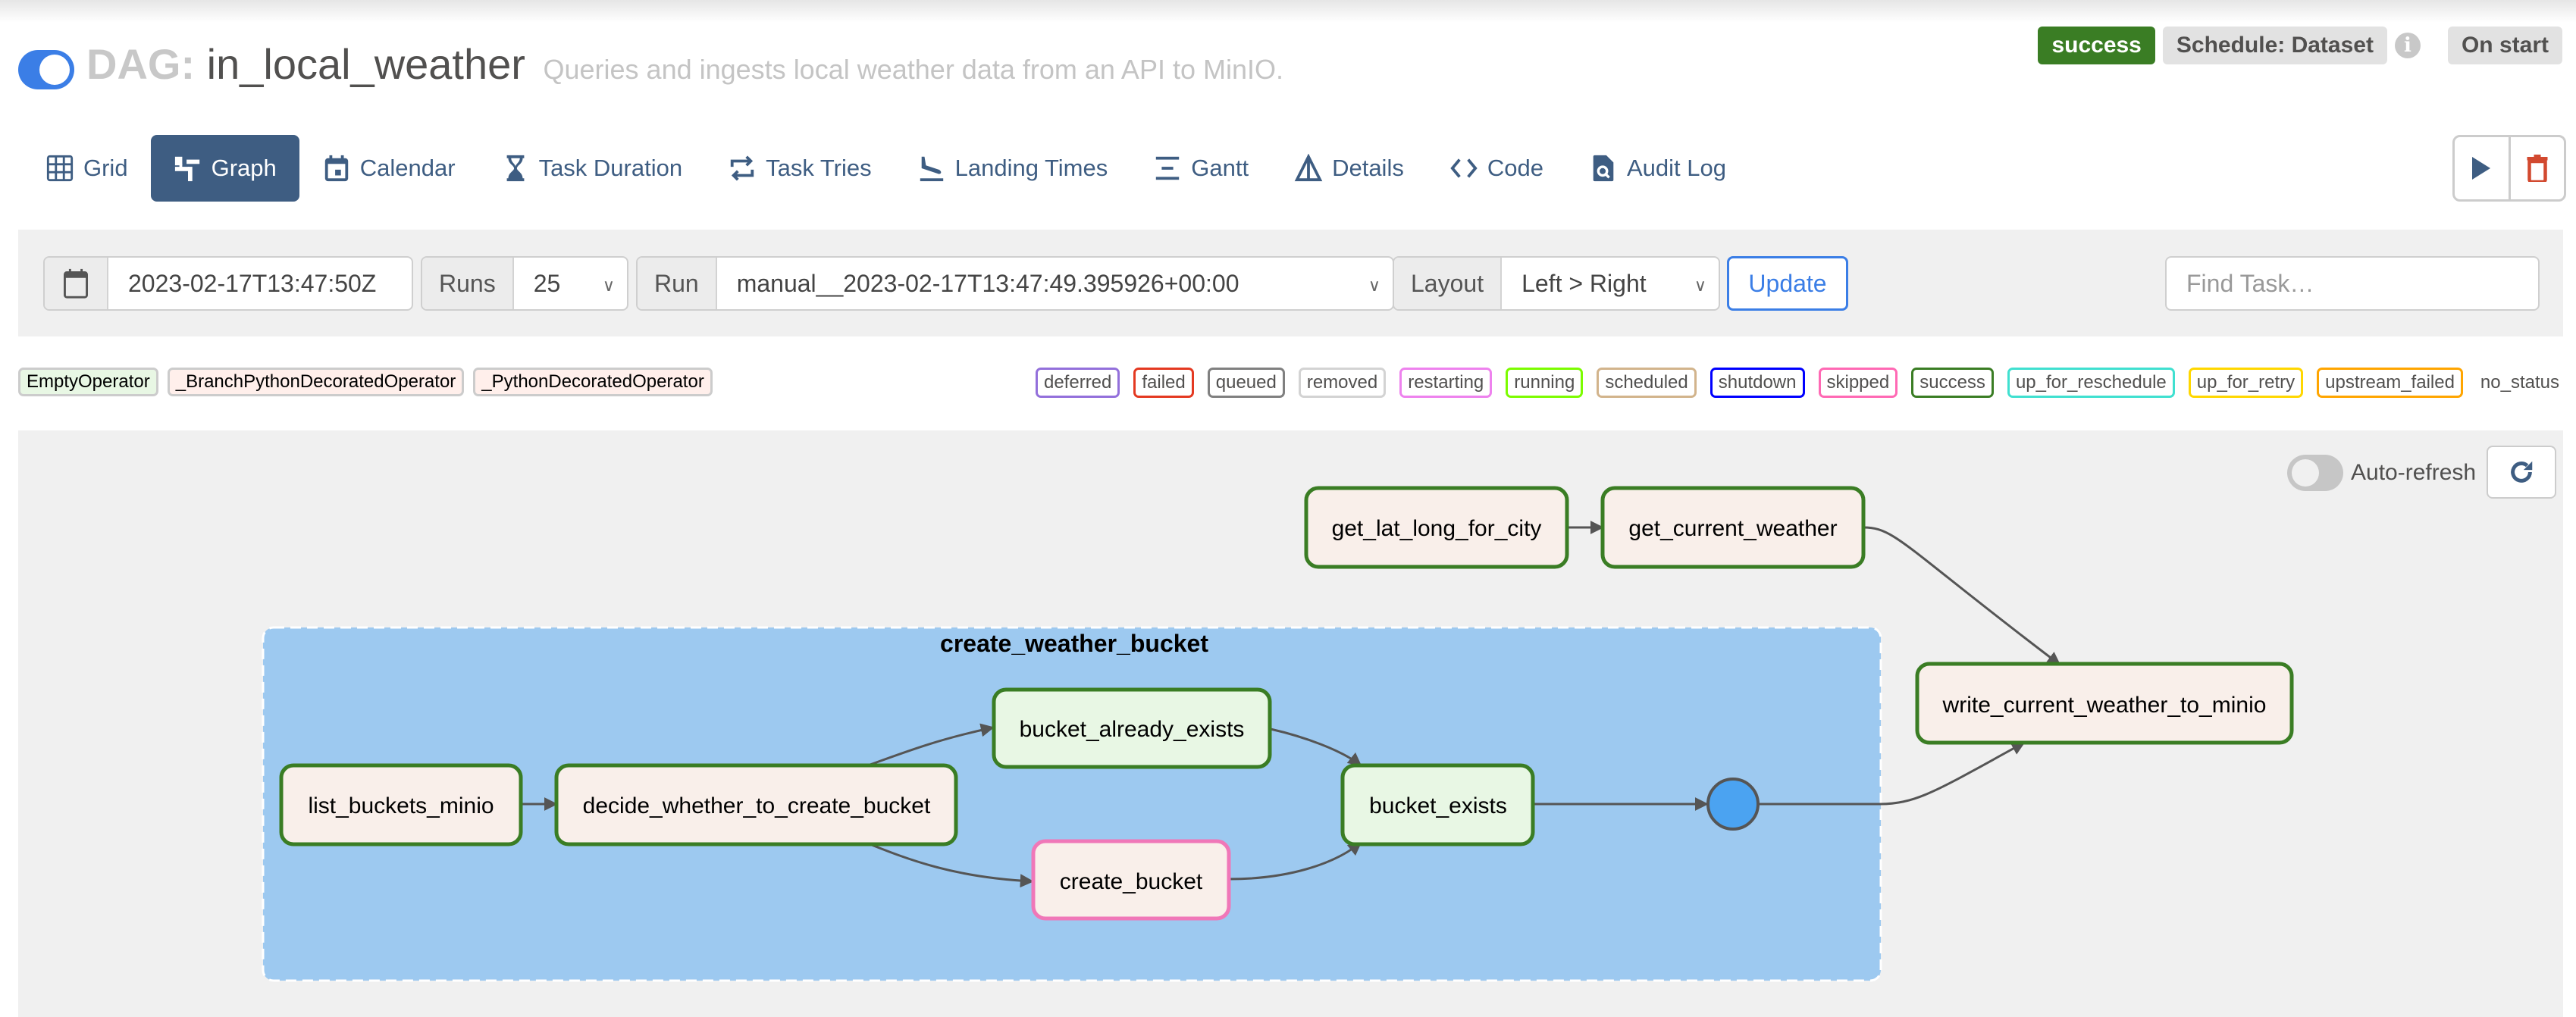  What do you see at coordinates (1962, 596) in the screenshot?
I see `edge` at bounding box center [1962, 596].